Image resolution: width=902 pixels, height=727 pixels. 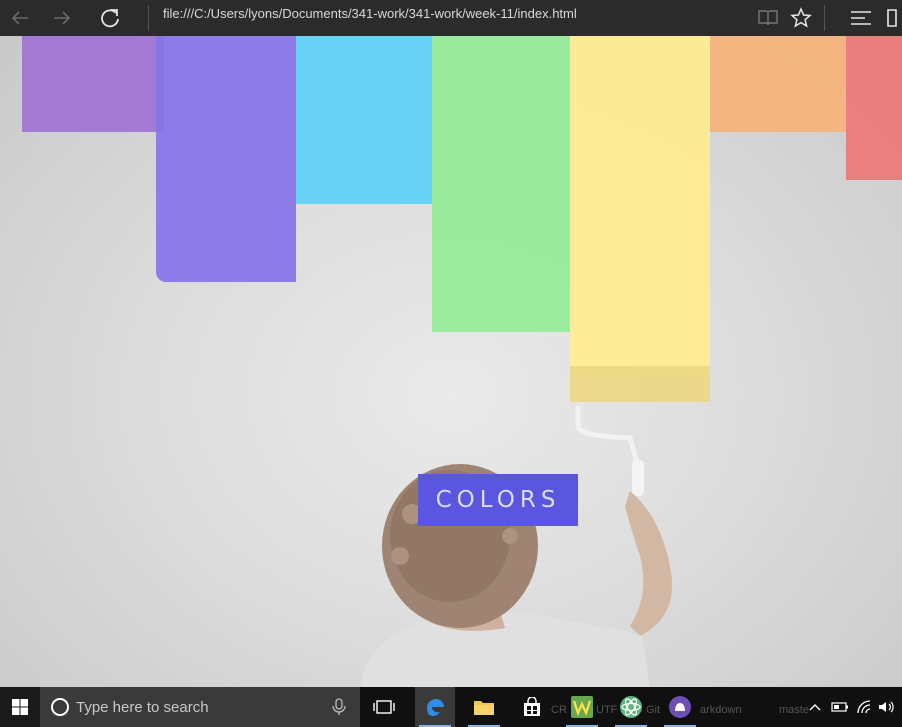 I want to click on hub-button, so click(x=861, y=18).